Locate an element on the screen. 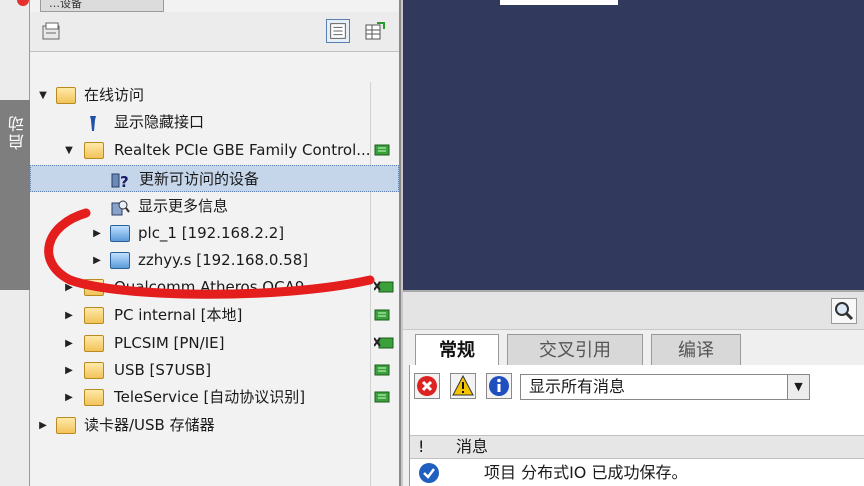  tree-item-label: USB [S7USB] is located at coordinates (163, 370).